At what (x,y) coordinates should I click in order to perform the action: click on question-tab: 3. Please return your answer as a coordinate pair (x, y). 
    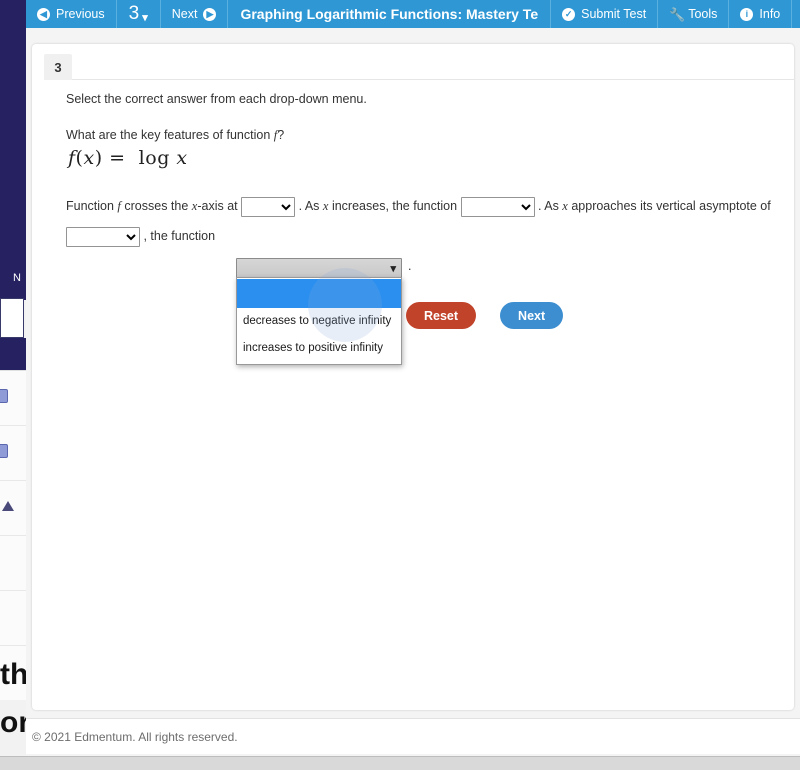
    Looking at the image, I should click on (58, 67).